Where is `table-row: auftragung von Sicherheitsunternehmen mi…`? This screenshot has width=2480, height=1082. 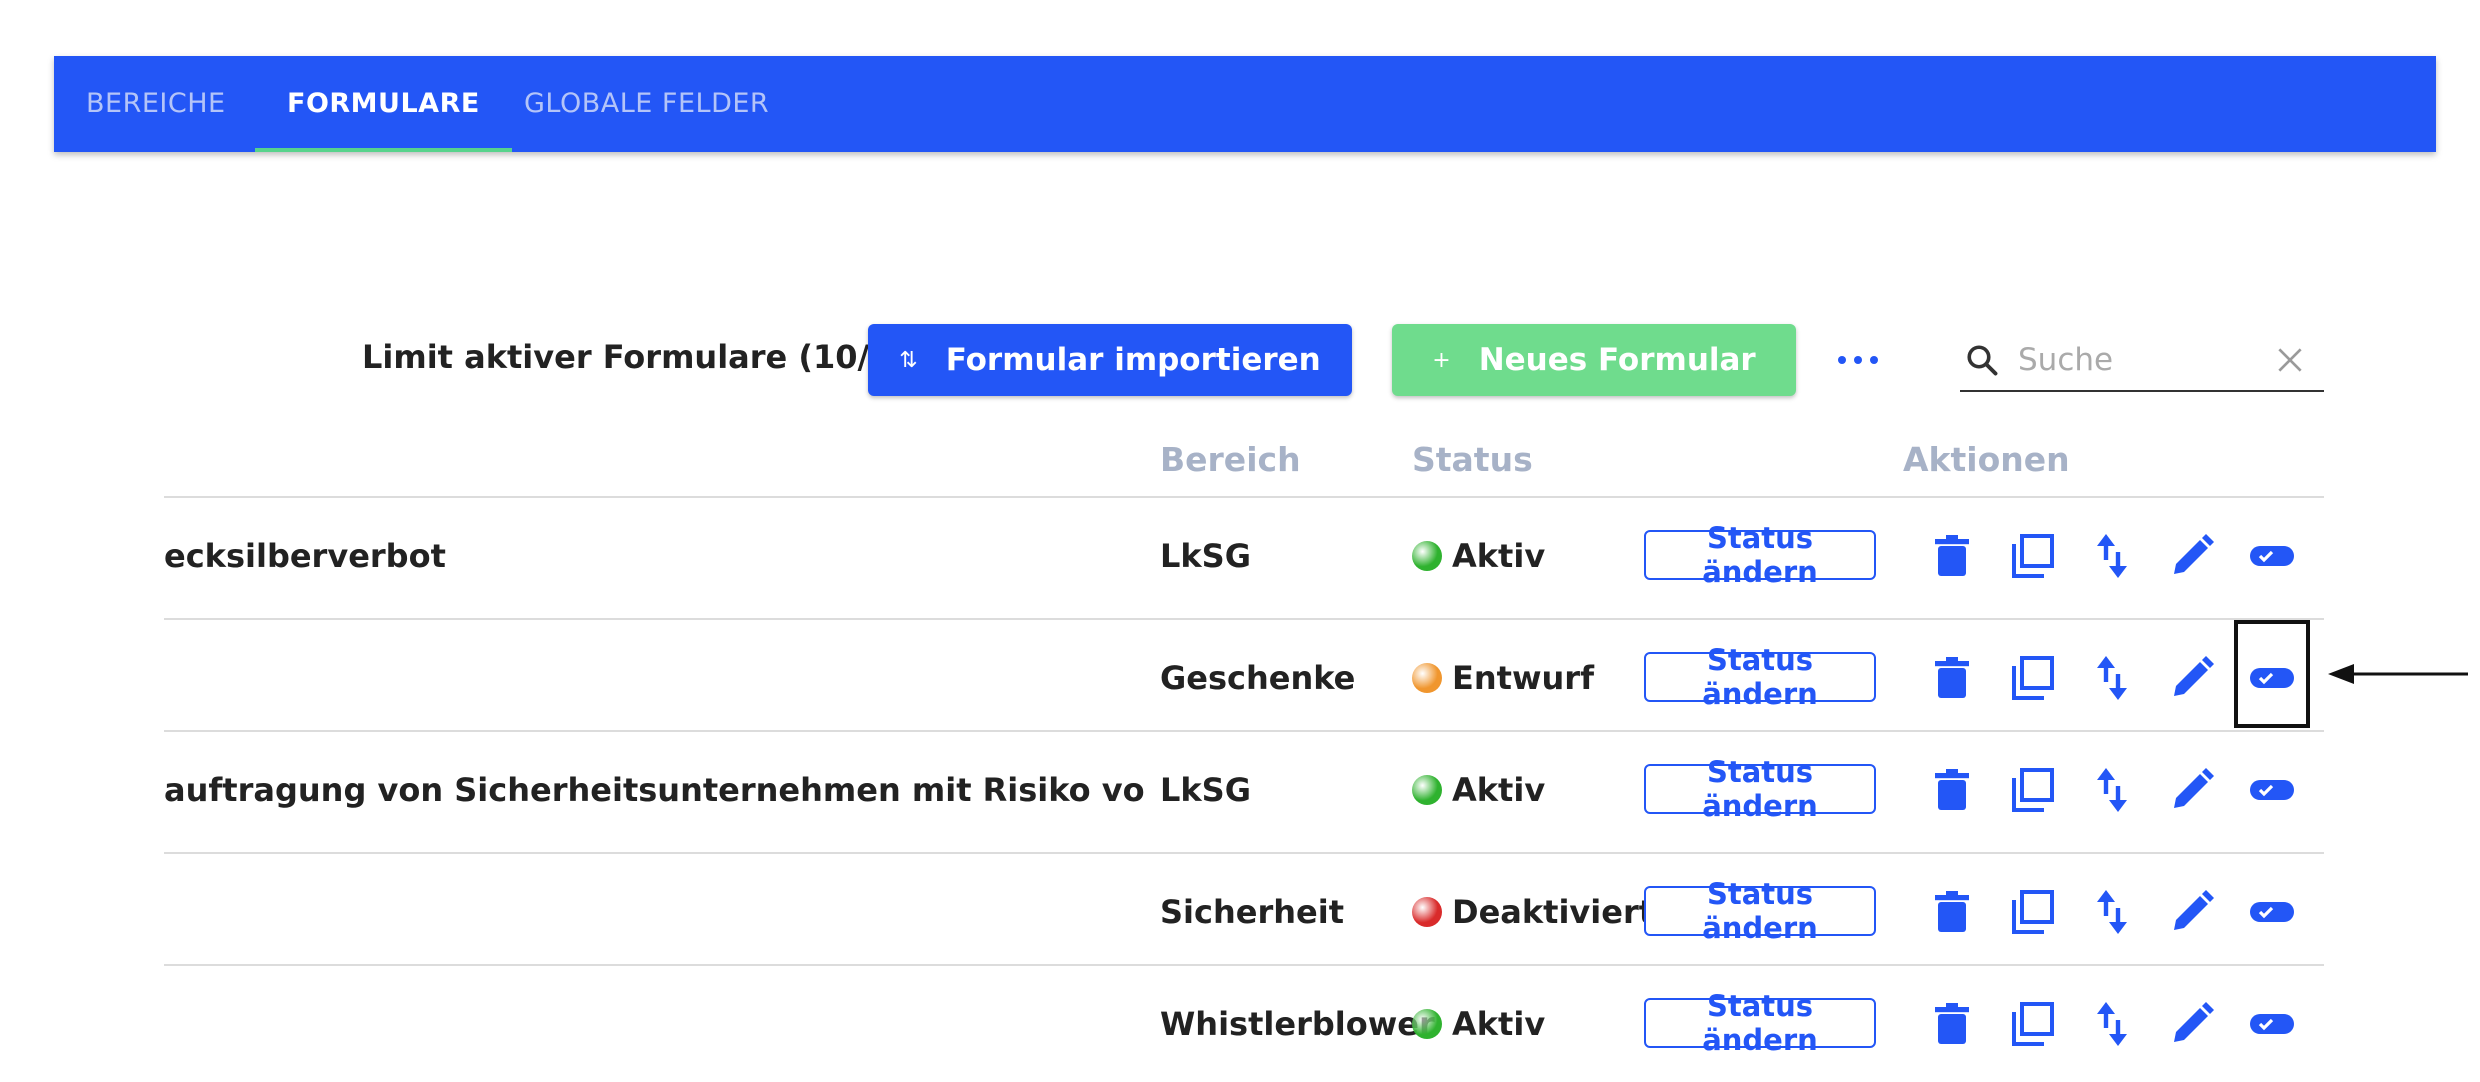
table-row: auftragung von Sicherheitsunternehmen mi… is located at coordinates (1240, 790).